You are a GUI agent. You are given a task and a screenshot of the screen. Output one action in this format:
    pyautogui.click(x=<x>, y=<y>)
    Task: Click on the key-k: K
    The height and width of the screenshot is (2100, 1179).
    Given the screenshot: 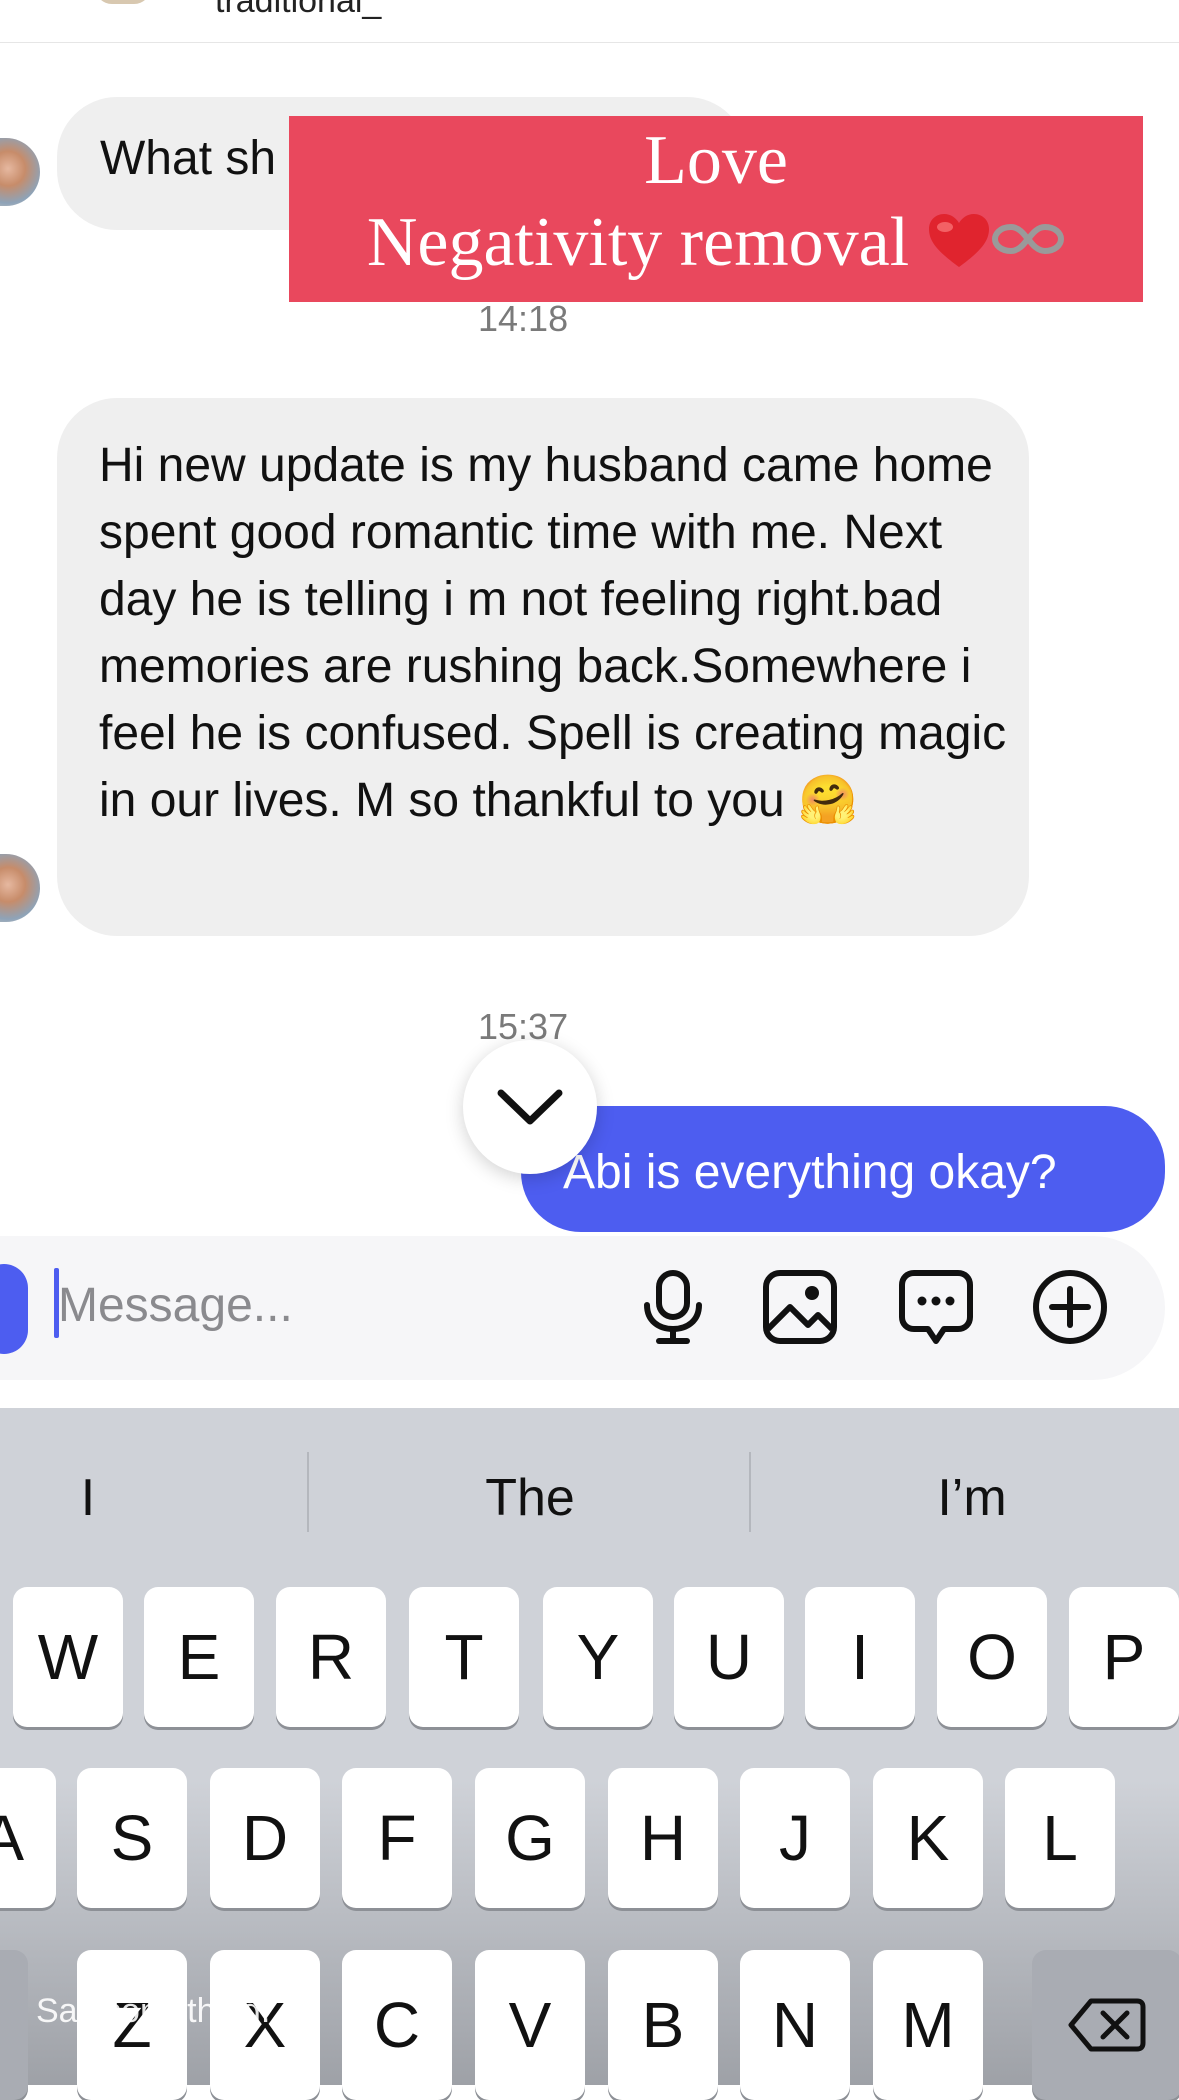 What is the action you would take?
    pyautogui.click(x=928, y=1838)
    